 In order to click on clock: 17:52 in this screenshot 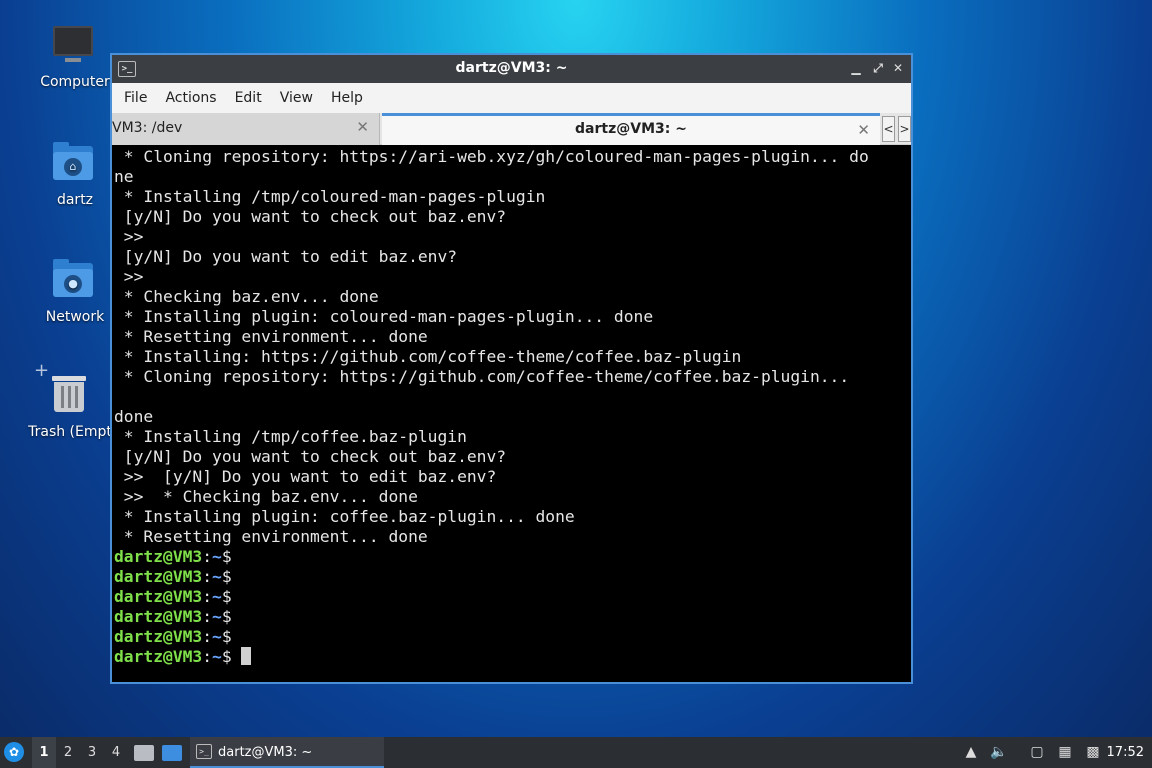, I will do `click(1125, 752)`.